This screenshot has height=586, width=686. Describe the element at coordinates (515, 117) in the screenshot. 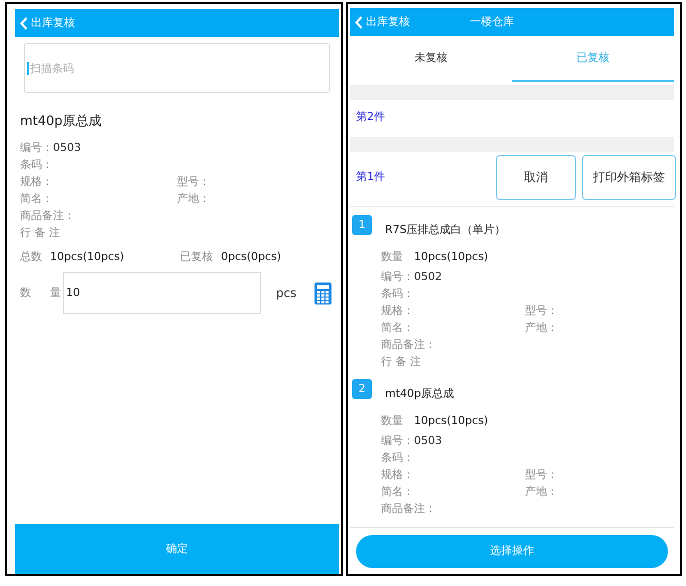

I see `package-label: 第2件` at that location.